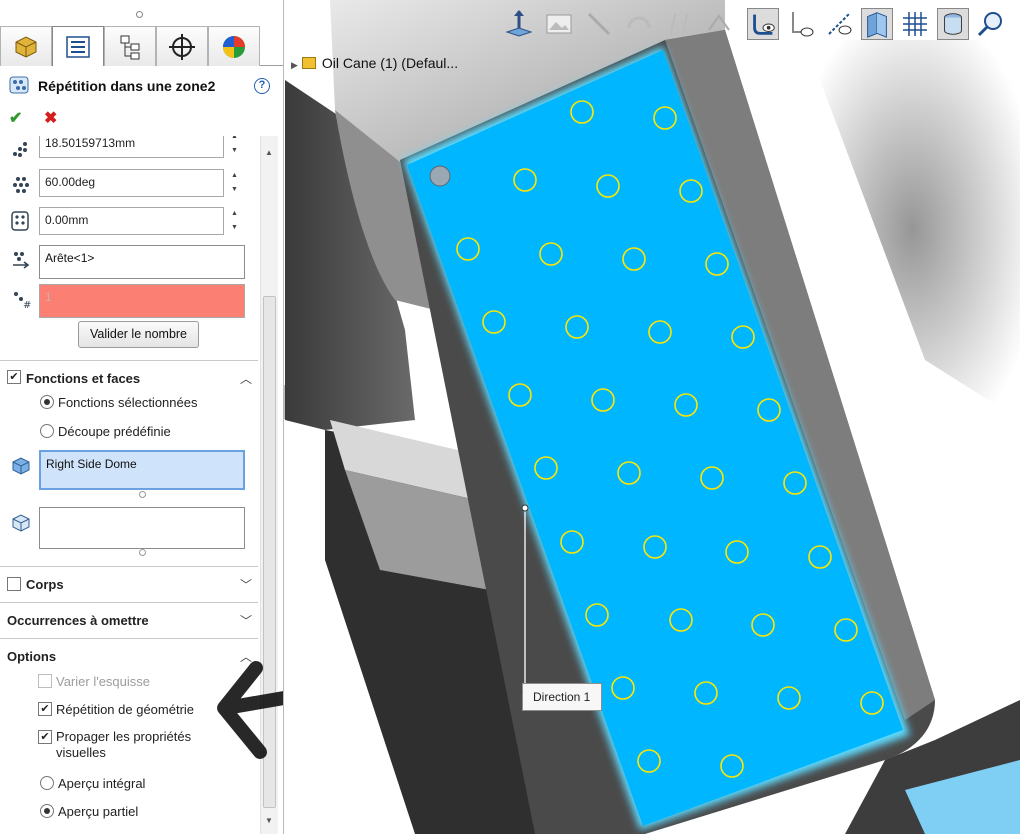 The image size is (1020, 834). What do you see at coordinates (142, 470) in the screenshot?
I see `faces-selection-list: Right Side Dome` at bounding box center [142, 470].